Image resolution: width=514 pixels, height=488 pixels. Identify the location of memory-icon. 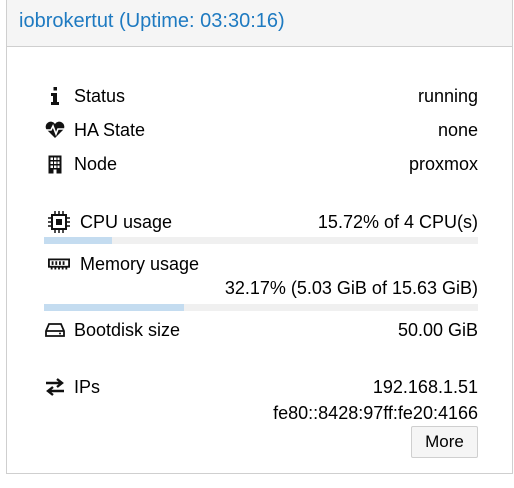
(59, 264).